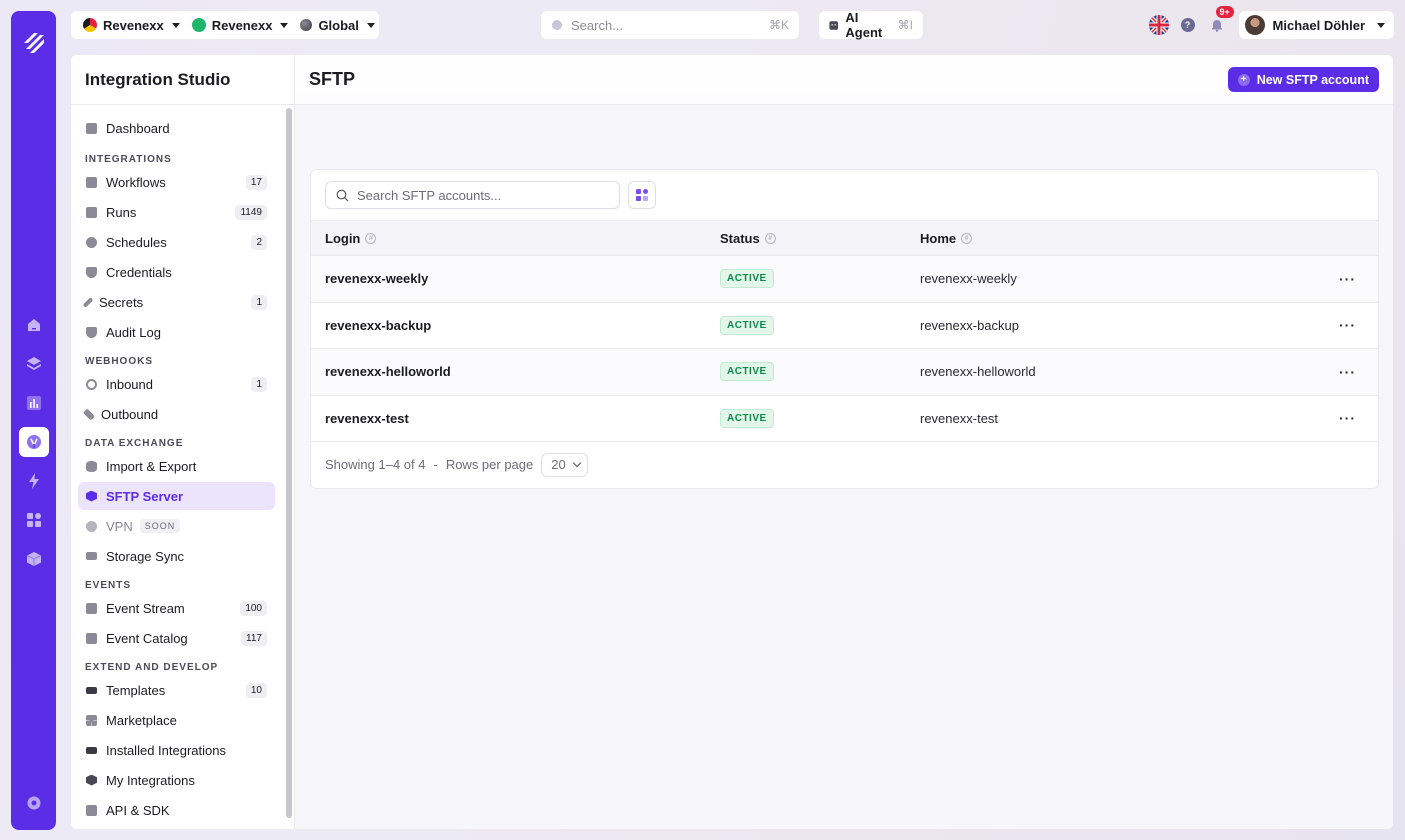 The image size is (1405, 840). Describe the element at coordinates (351, 238) in the screenshot. I see `column-header-login: Login #` at that location.